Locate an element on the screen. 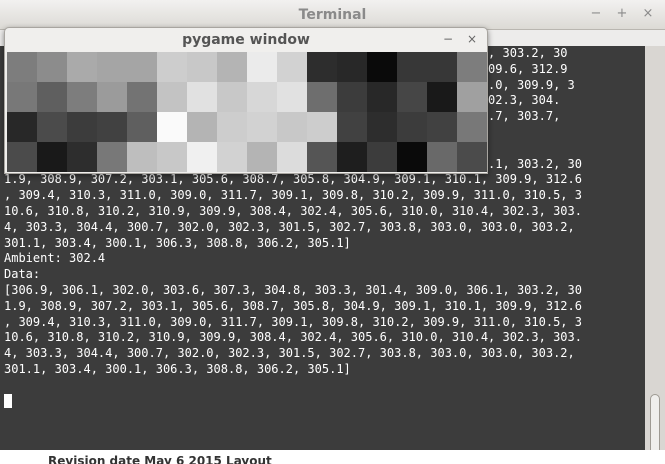 The height and width of the screenshot is (464, 665). terminal-titlebar: Terminal − + × is located at coordinates (332, 15).